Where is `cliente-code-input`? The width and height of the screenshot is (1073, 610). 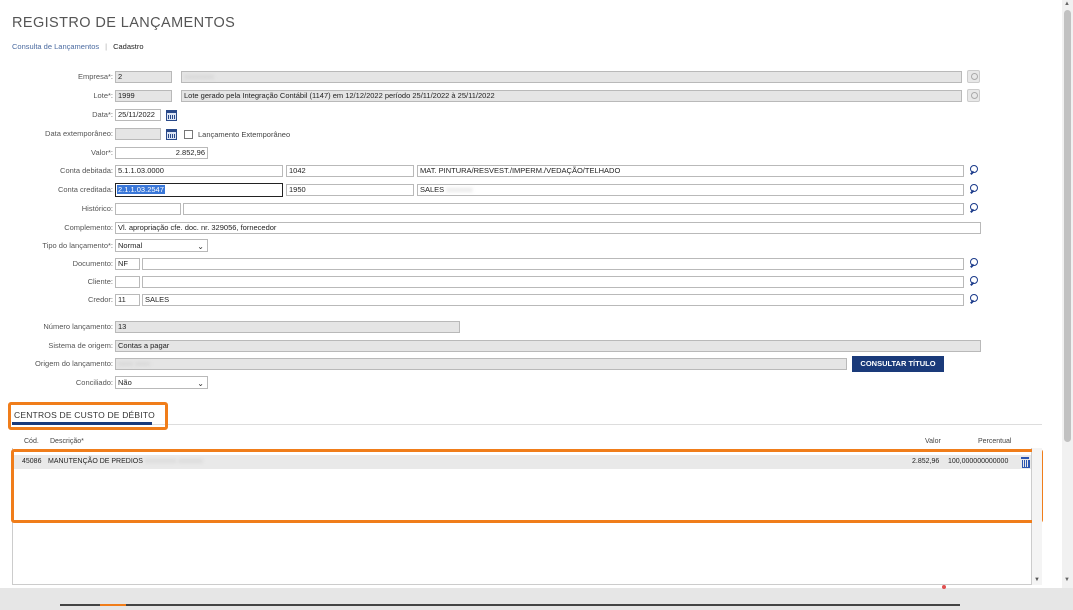
cliente-code-input is located at coordinates (127, 282).